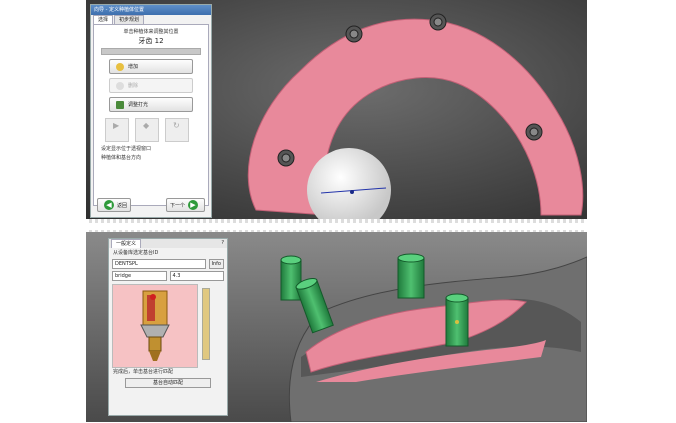 This screenshot has width=676, height=423. What do you see at coordinates (193, 205) in the screenshot?
I see `arrow-right-icon: ▶` at bounding box center [193, 205].